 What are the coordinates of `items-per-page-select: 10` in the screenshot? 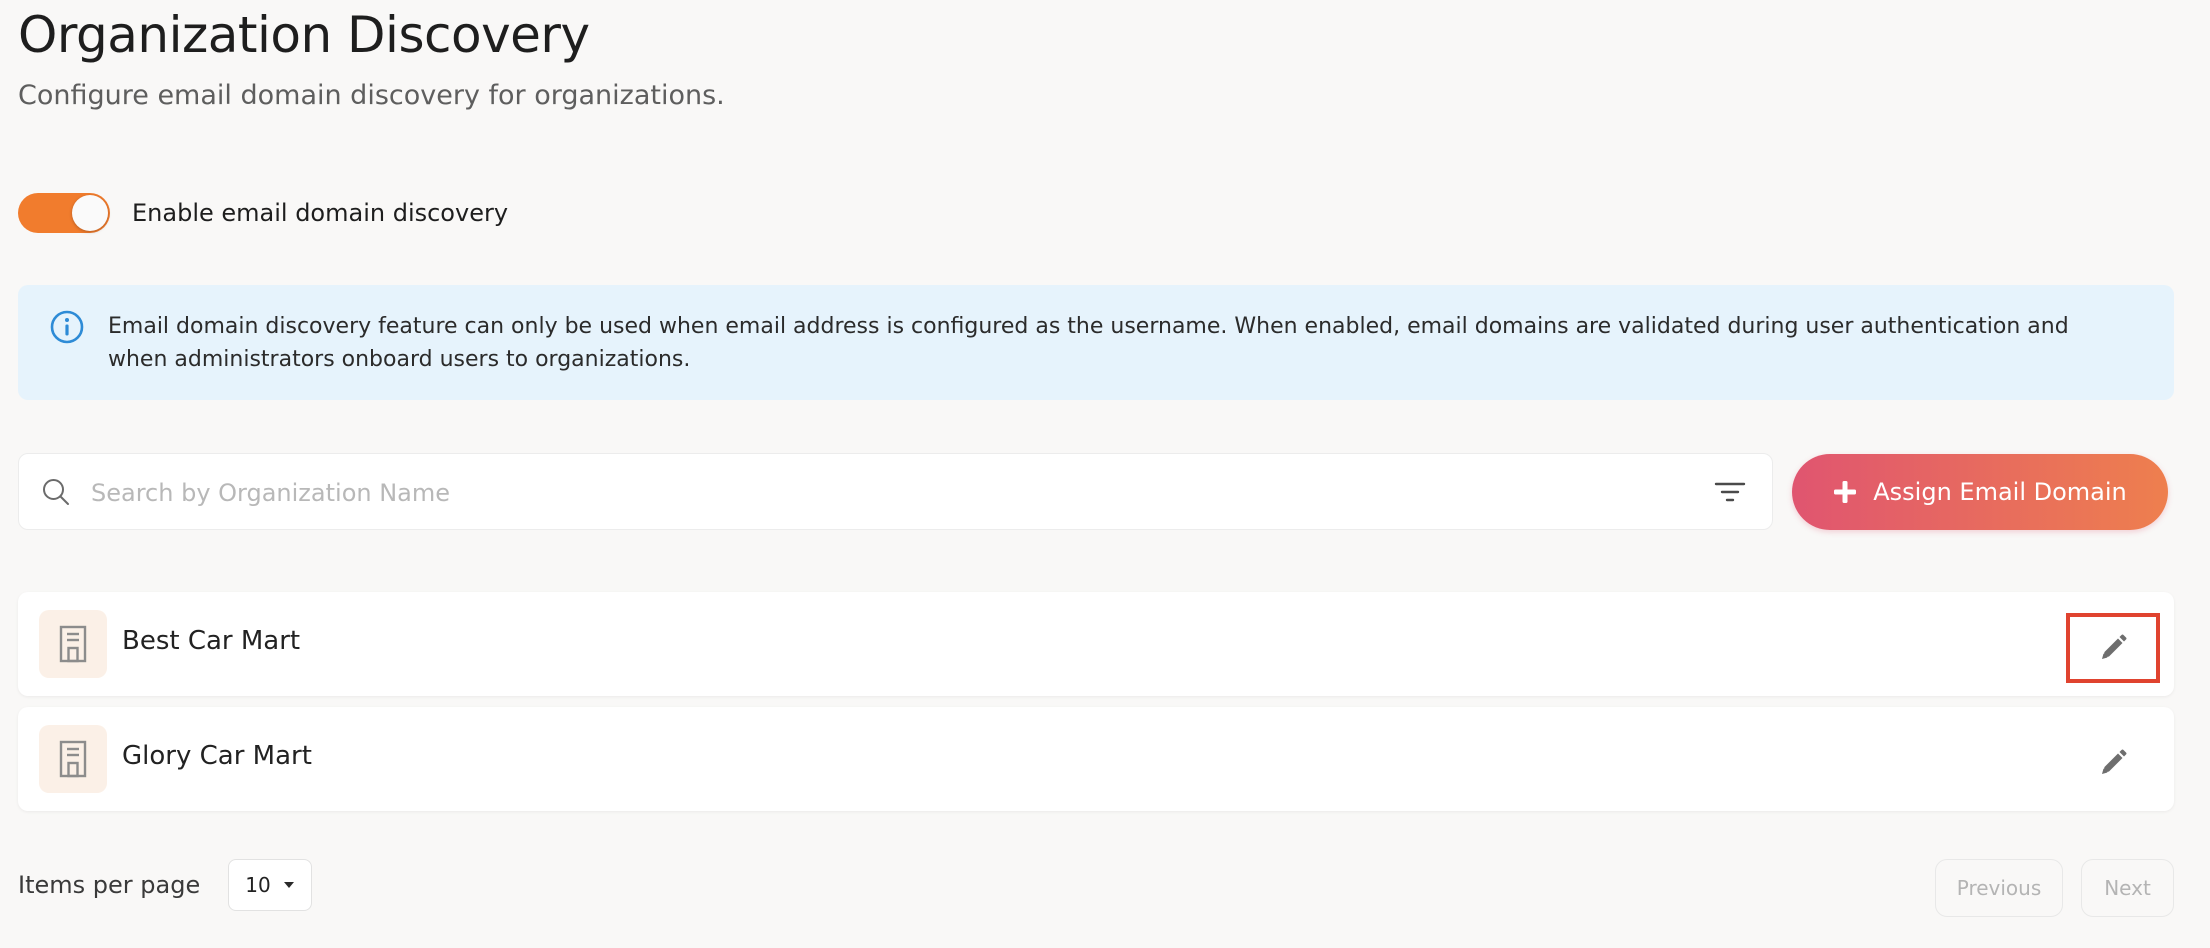 It's located at (270, 885).